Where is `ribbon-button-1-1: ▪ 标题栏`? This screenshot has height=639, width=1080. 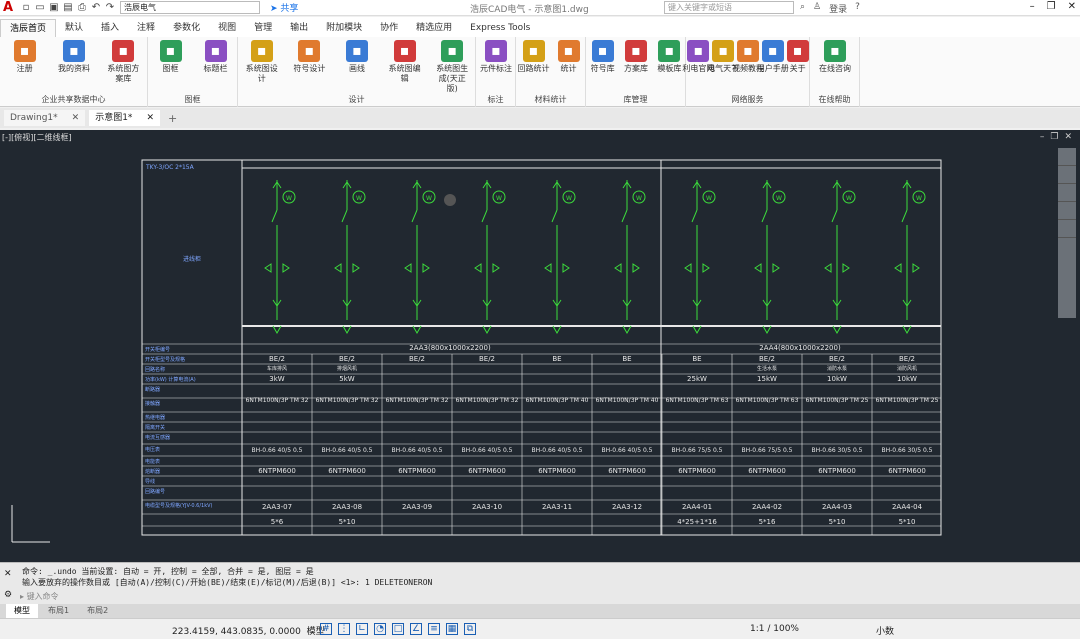
ribbon-button-1-1: ▪ 标题栏 is located at coordinates (216, 57).